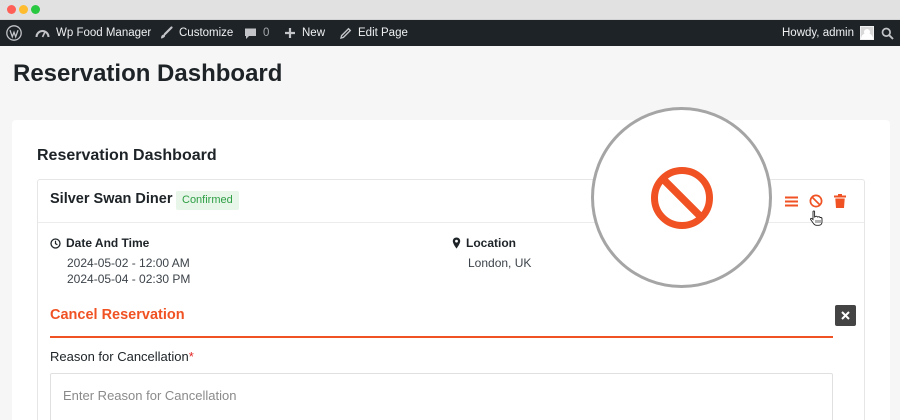 This screenshot has height=420, width=900. Describe the element at coordinates (266, 33) in the screenshot. I see `comments-count: 0` at that location.